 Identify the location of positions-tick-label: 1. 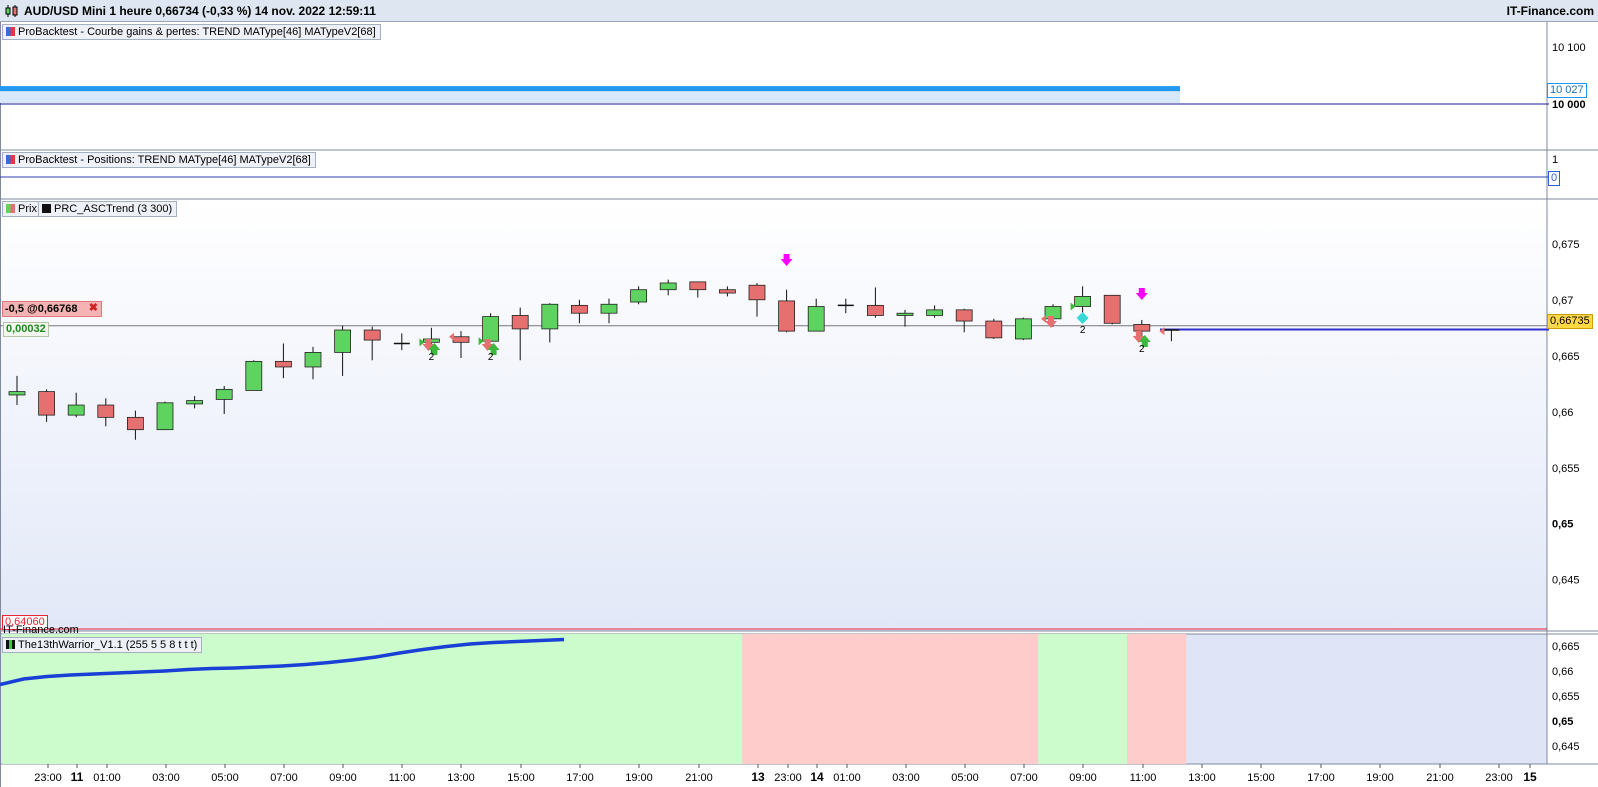
(1555, 160).